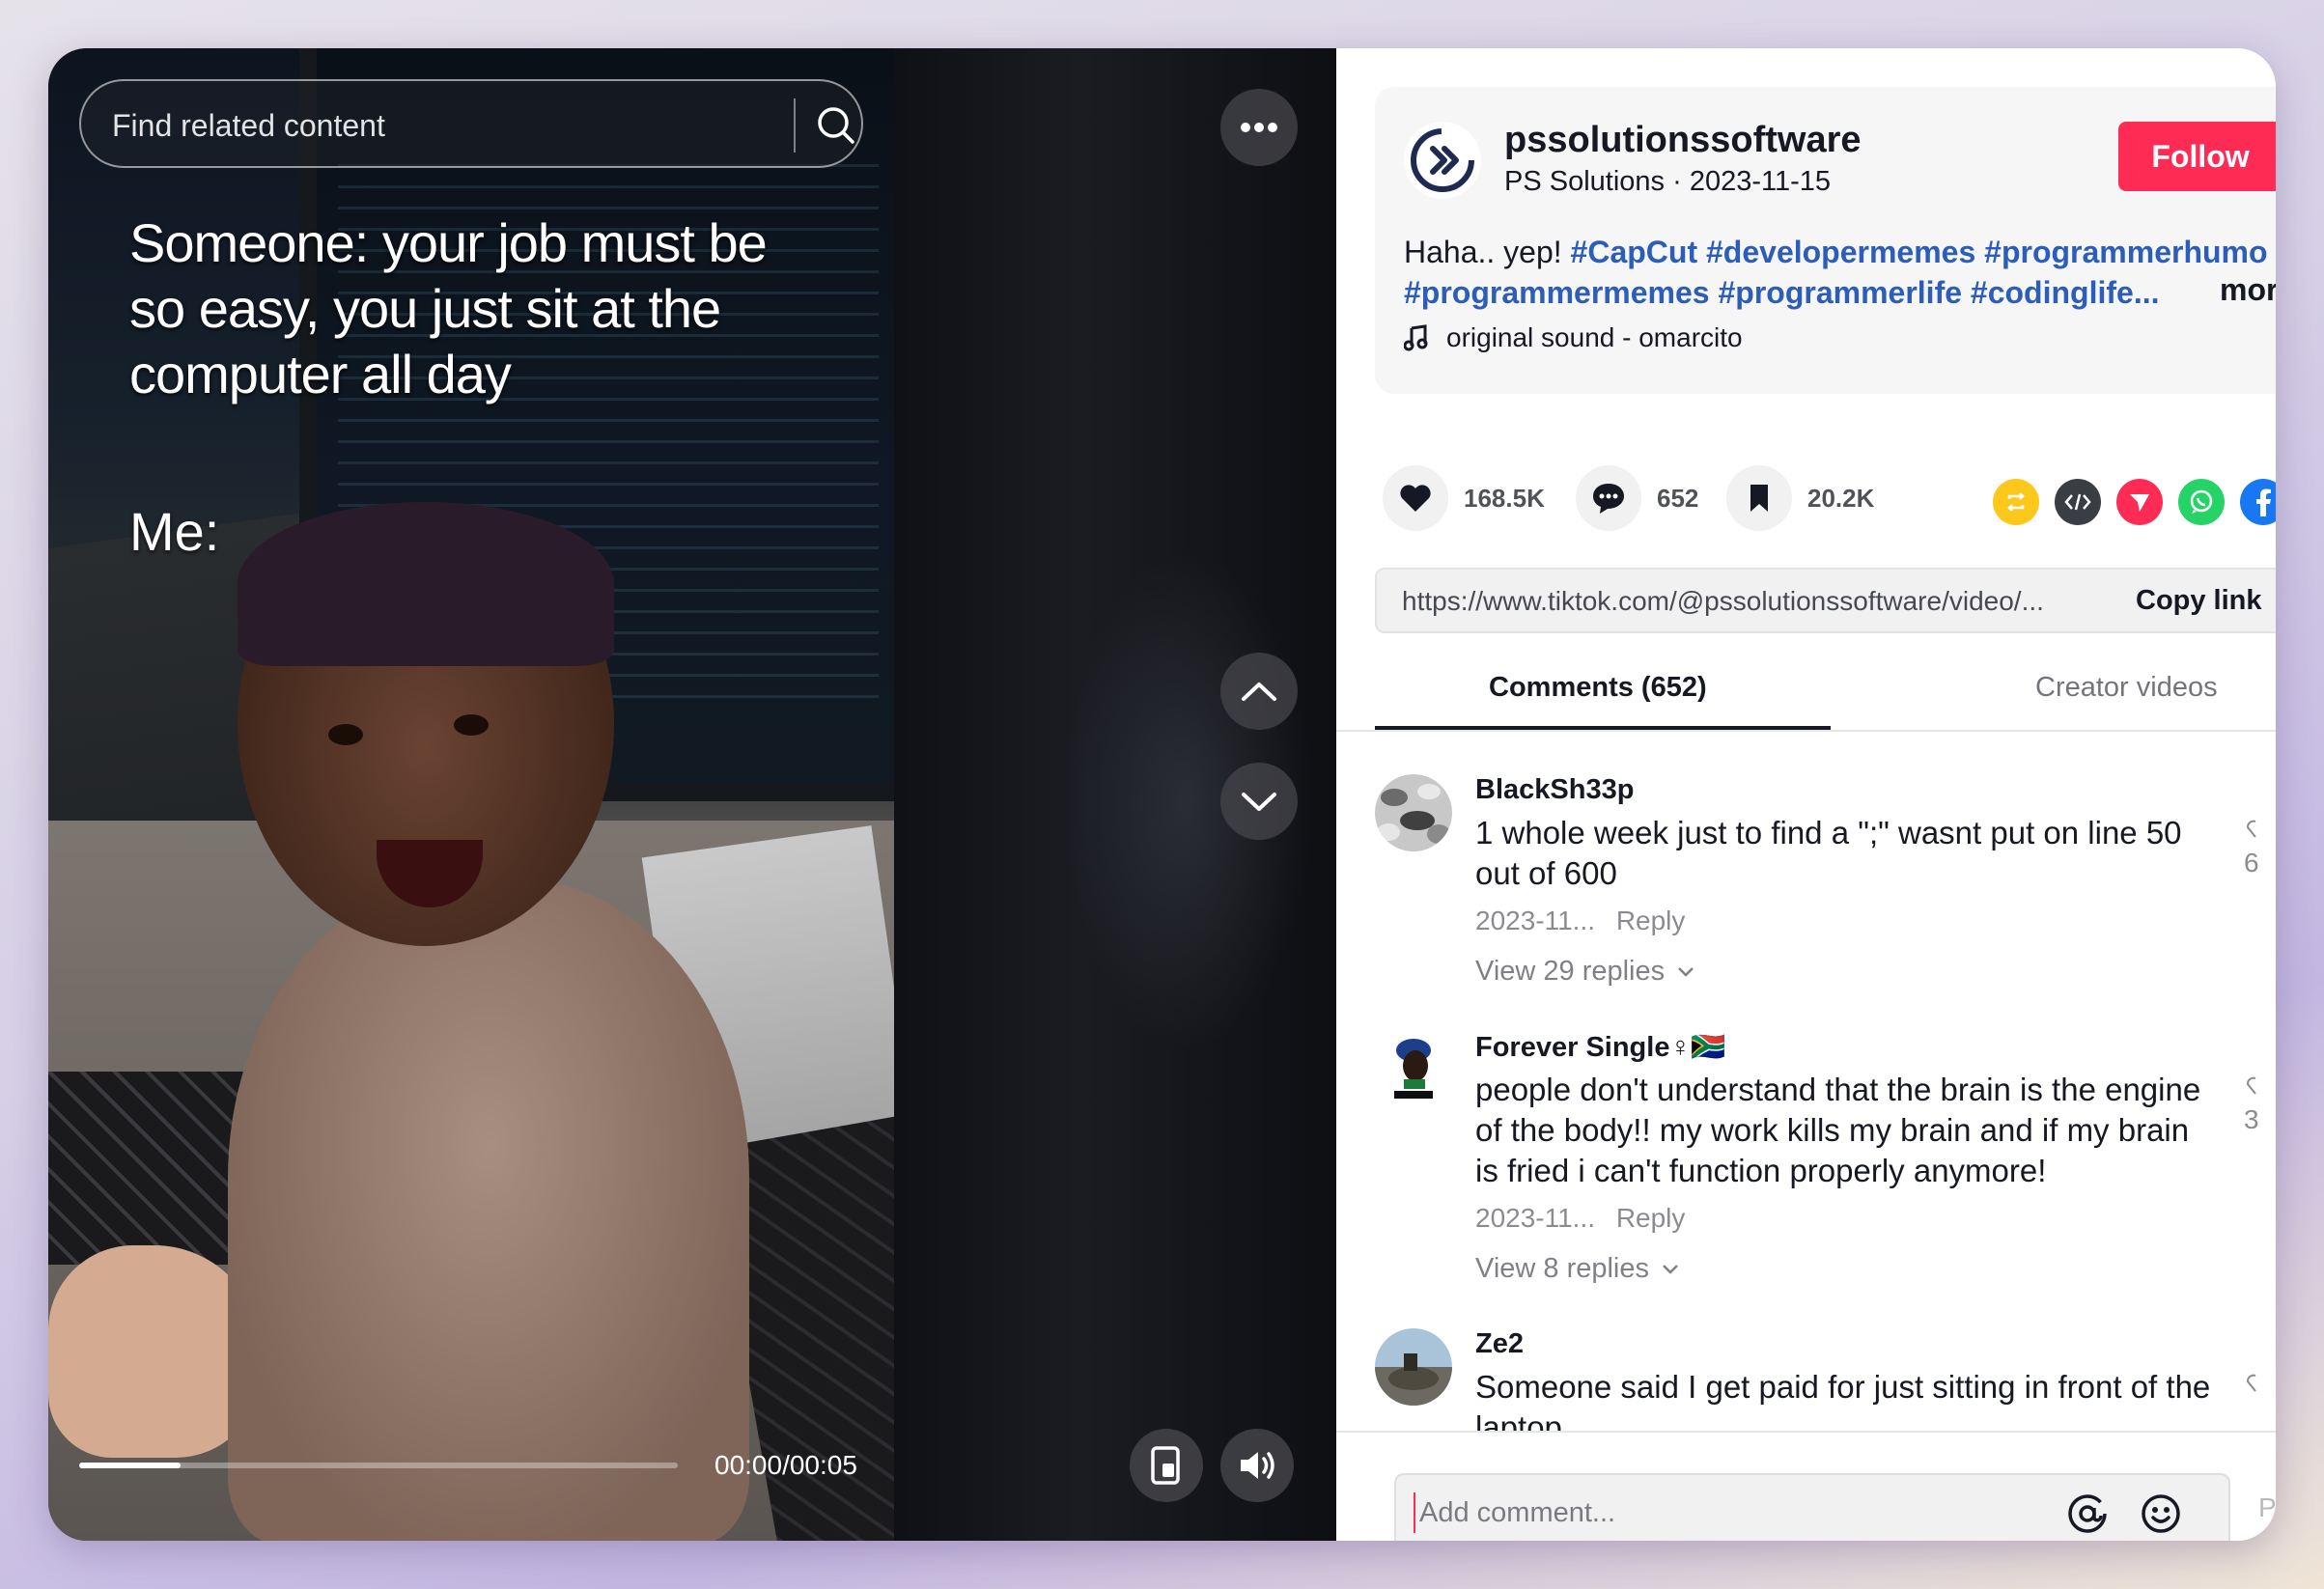 This screenshot has width=2324, height=1589. I want to click on view-replies-button: View 8 replies, so click(1578, 1269).